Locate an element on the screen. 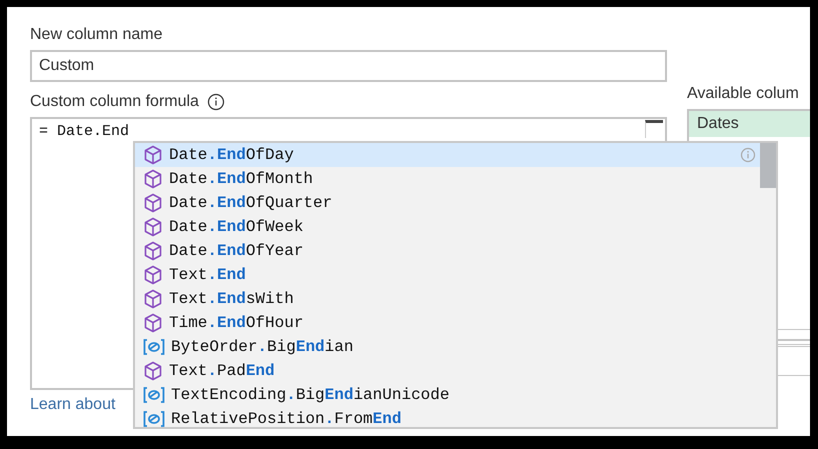  suggestion-label: Time.EndOfHour is located at coordinates (236, 323).